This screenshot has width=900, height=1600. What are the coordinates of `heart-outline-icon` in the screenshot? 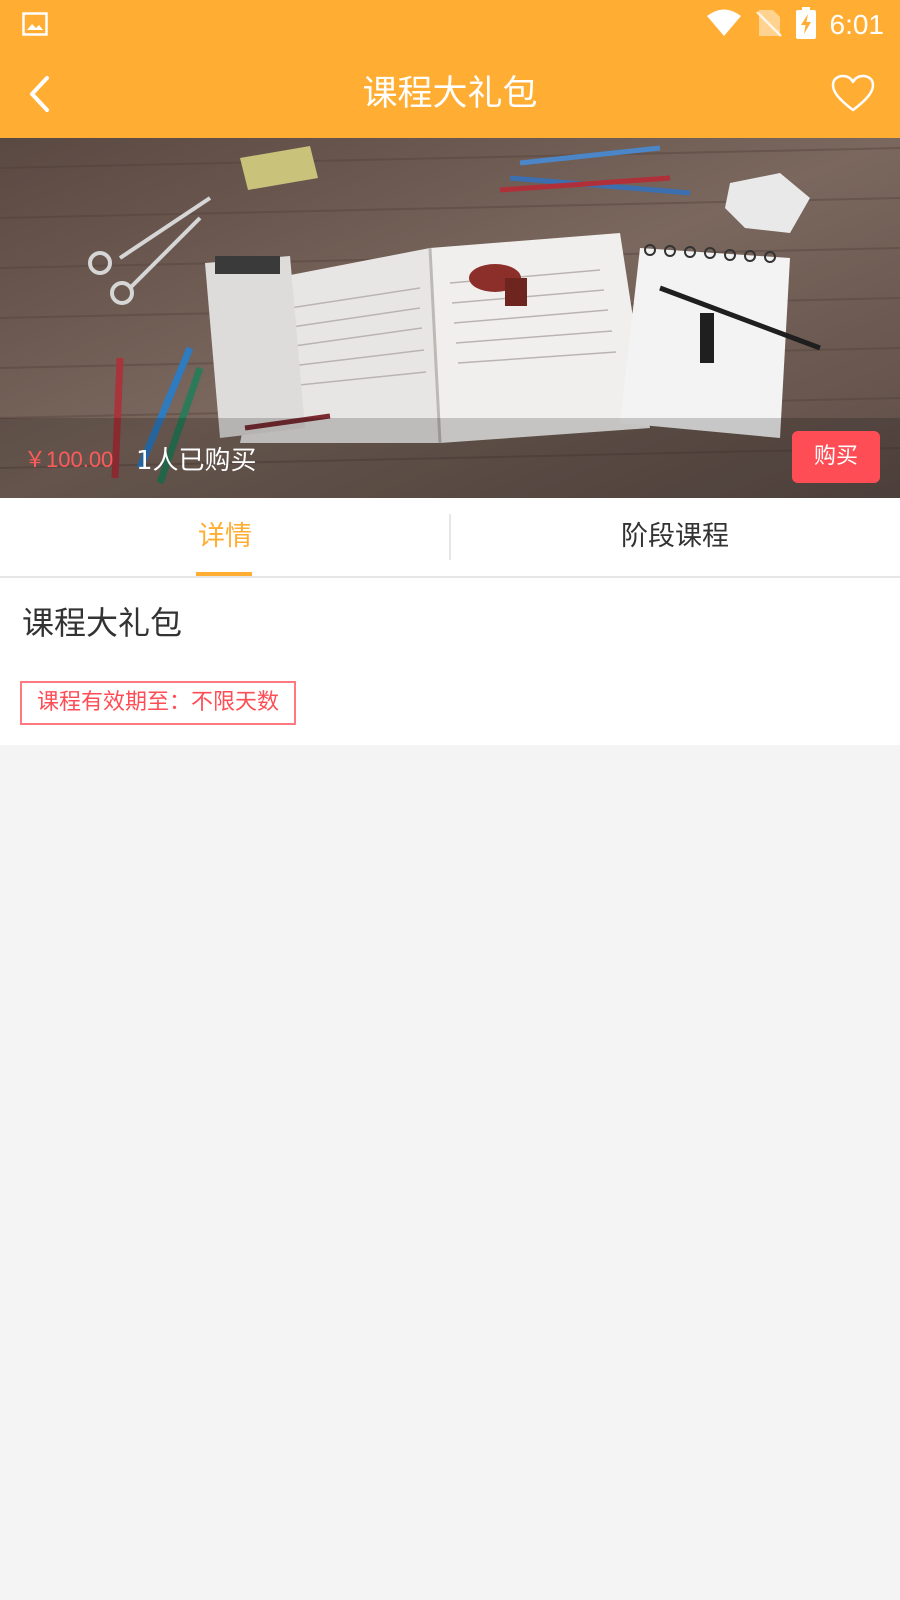 It's located at (853, 93).